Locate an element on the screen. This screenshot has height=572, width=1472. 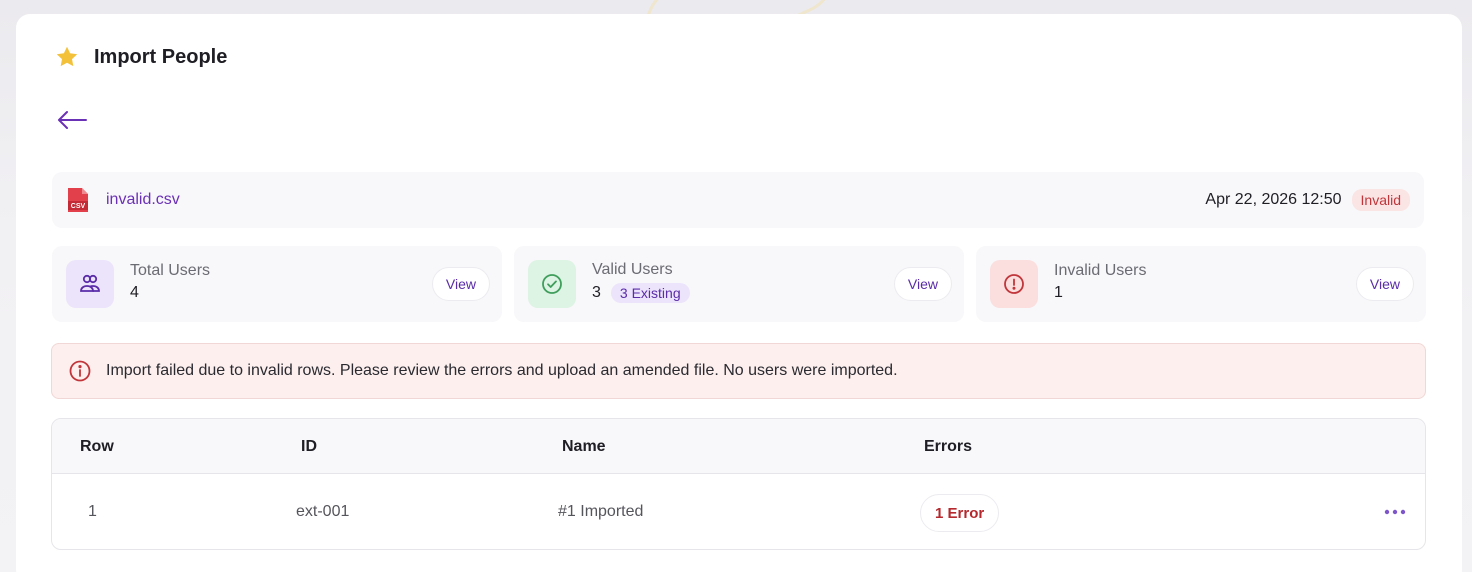
cell-id: ext-001 is located at coordinates (323, 511).